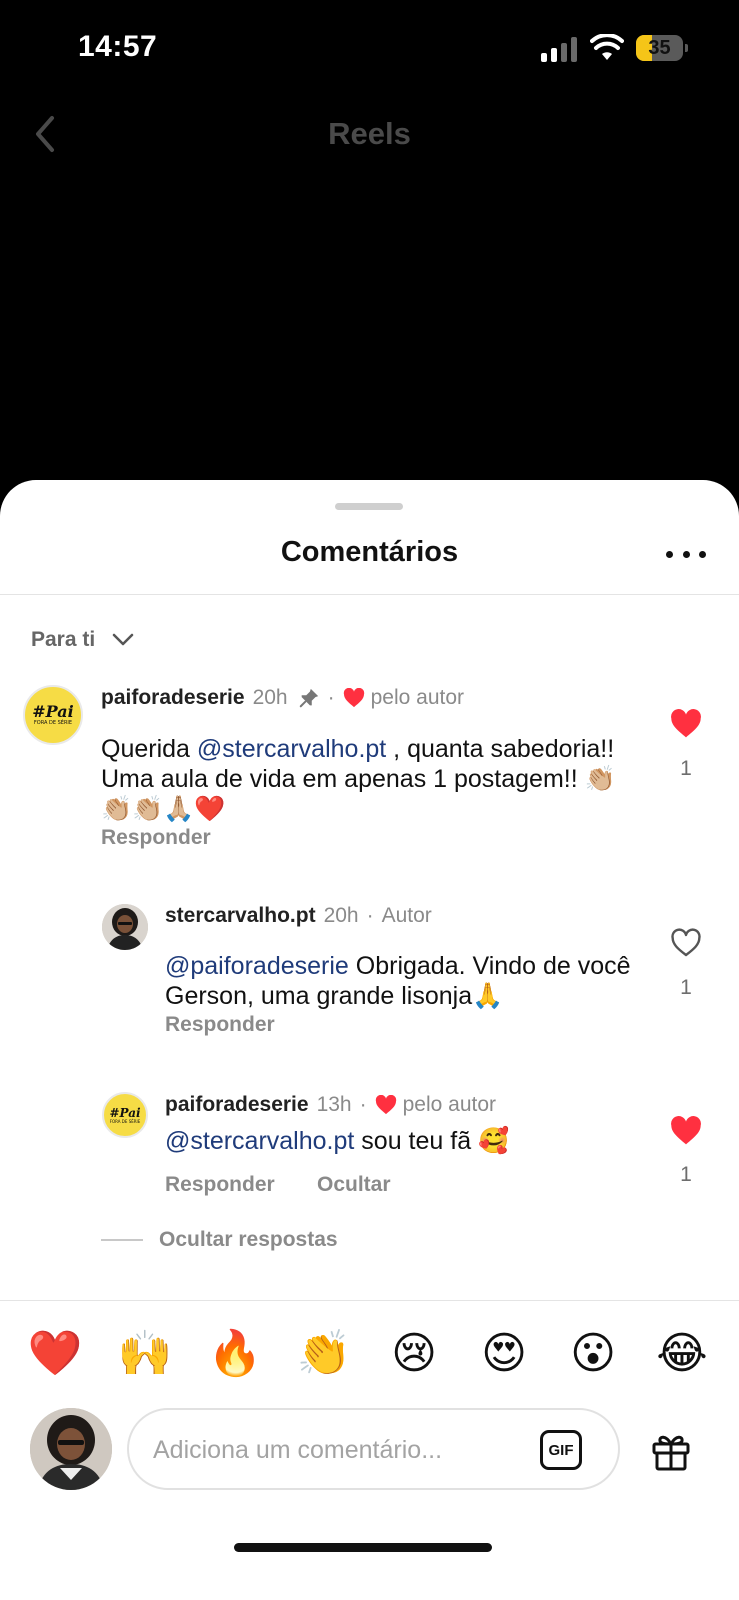 The image size is (739, 1600). I want to click on status-bar: 14:57 35, so click(369, 50).